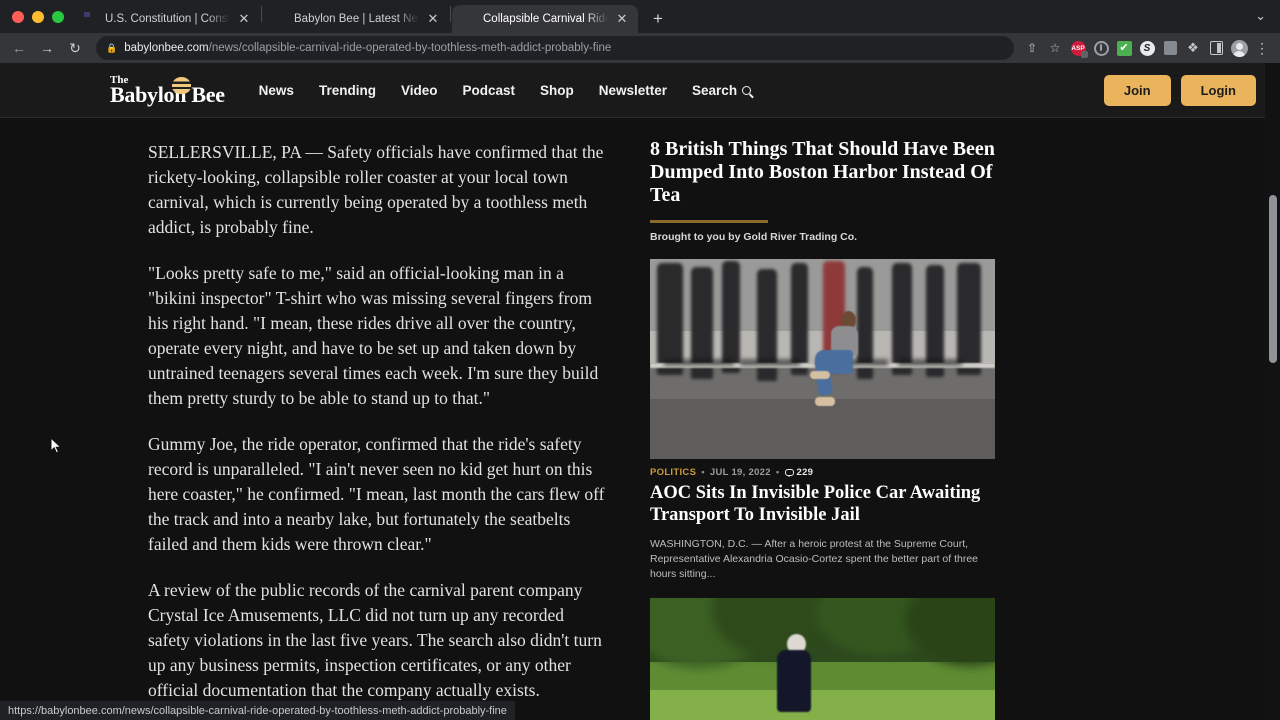  What do you see at coordinates (1170, 48) in the screenshot?
I see `grammarly-extension-icon` at bounding box center [1170, 48].